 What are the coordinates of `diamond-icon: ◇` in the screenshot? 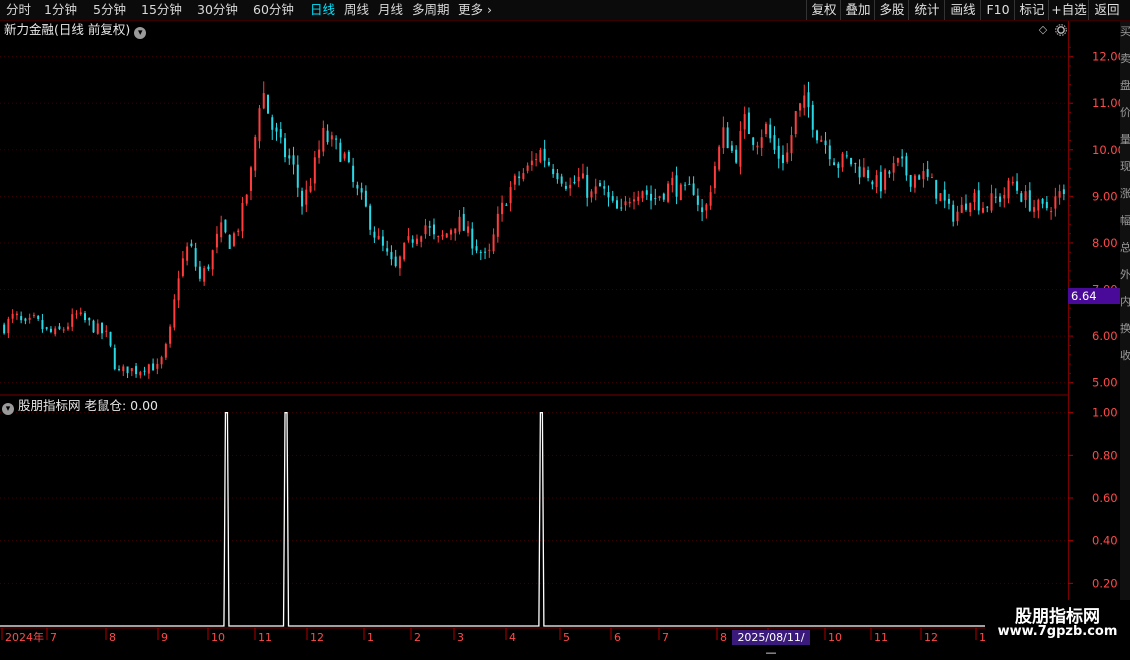 It's located at (1043, 30).